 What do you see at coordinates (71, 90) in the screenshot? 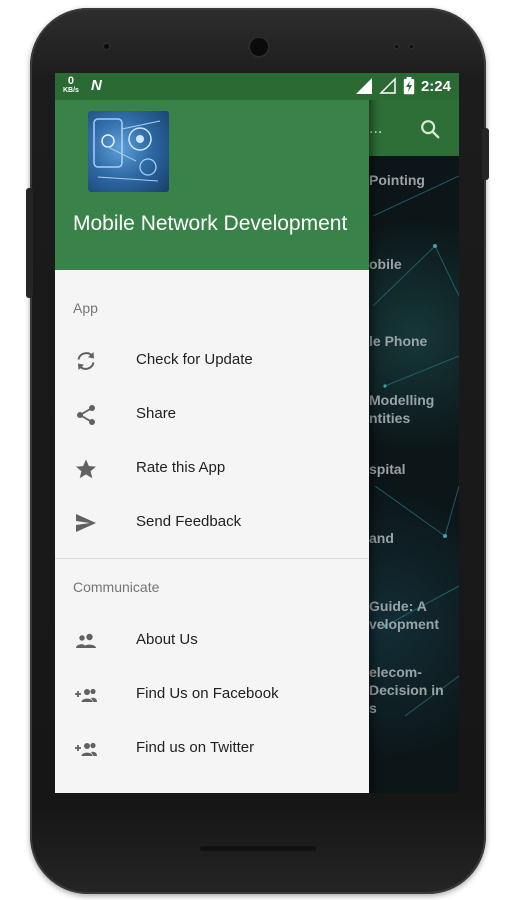
I see `network-speed-unit: KB/s` at bounding box center [71, 90].